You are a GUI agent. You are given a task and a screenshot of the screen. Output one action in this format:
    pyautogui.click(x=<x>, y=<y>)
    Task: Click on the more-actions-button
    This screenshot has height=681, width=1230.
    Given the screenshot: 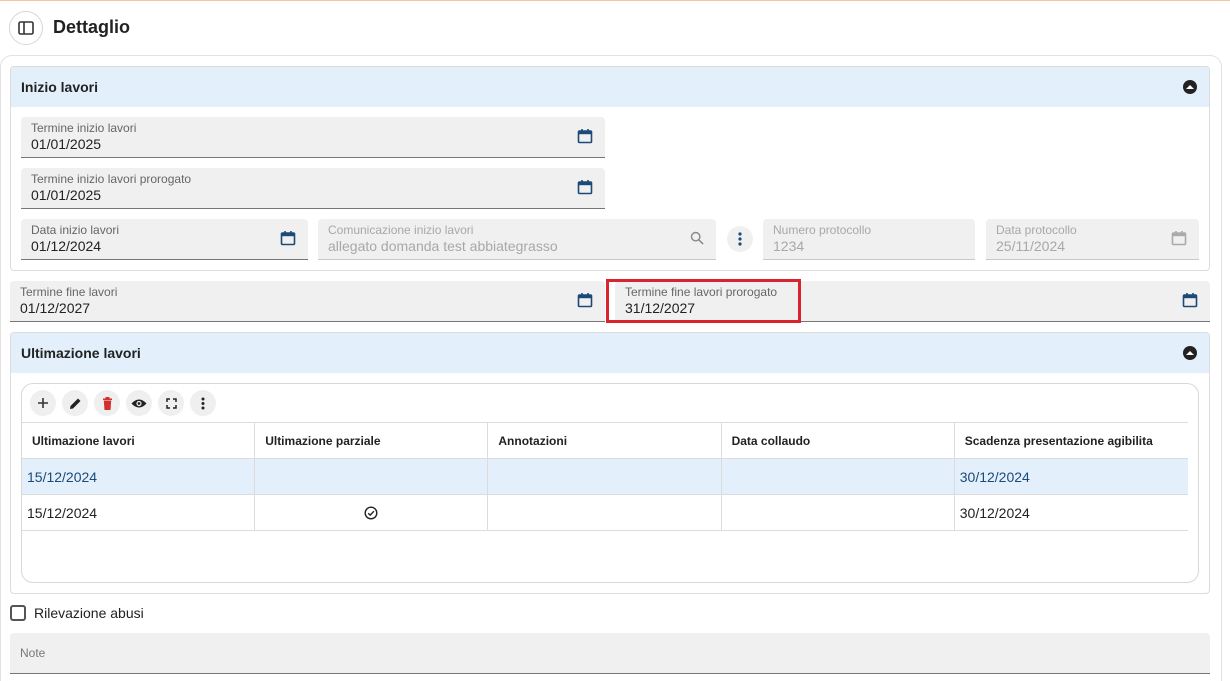 What is the action you would take?
    pyautogui.click(x=203, y=403)
    